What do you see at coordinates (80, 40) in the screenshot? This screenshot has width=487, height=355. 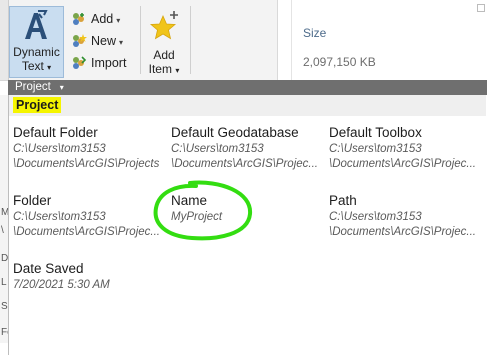 I see `new-icon` at bounding box center [80, 40].